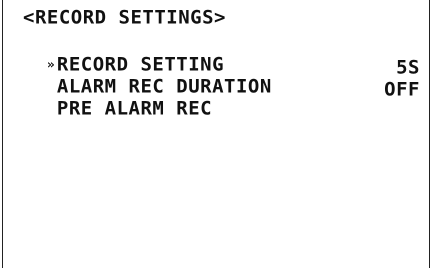  I want to click on menu-item-label: PRE ALARM REC, so click(134, 109).